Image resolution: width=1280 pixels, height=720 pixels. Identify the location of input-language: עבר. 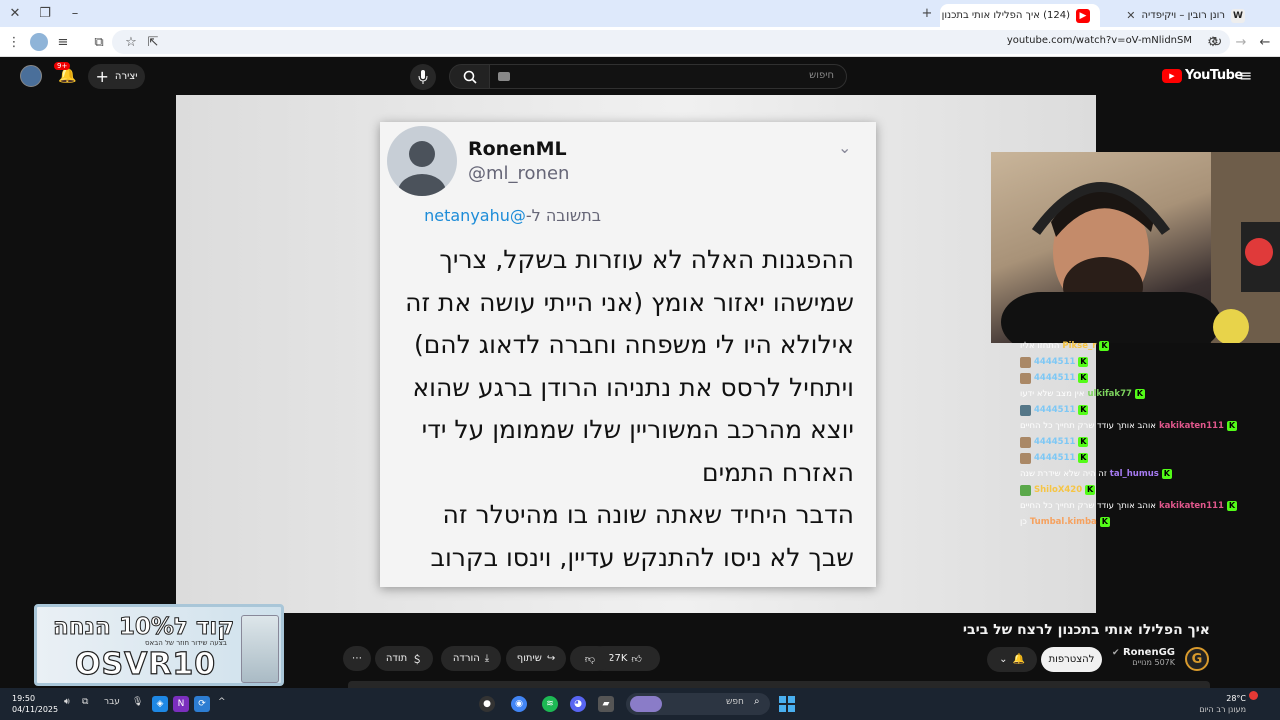
(112, 702).